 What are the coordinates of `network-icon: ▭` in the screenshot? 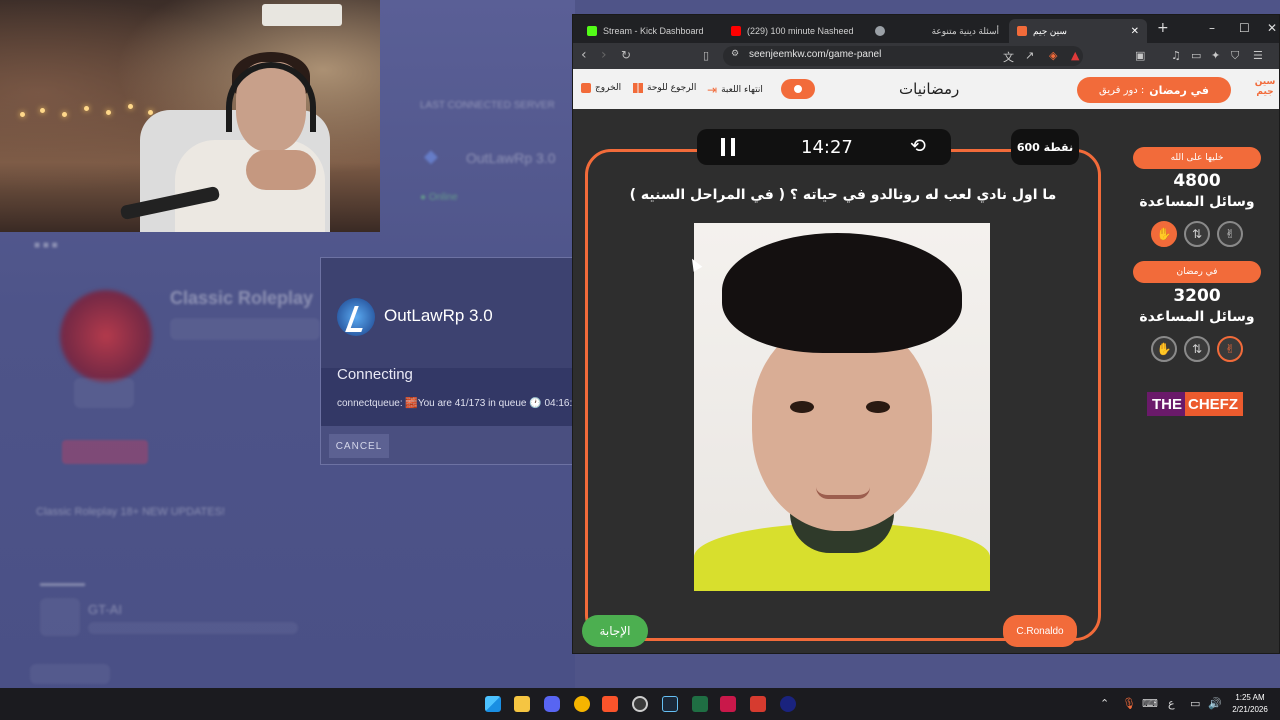 It's located at (1195, 703).